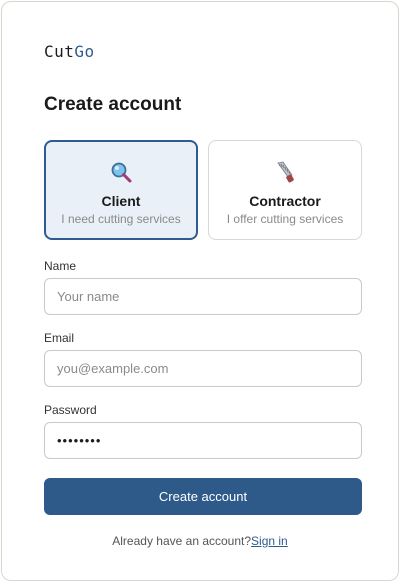  What do you see at coordinates (285, 219) in the screenshot?
I see `role-description-contractor: I offer cutting services` at bounding box center [285, 219].